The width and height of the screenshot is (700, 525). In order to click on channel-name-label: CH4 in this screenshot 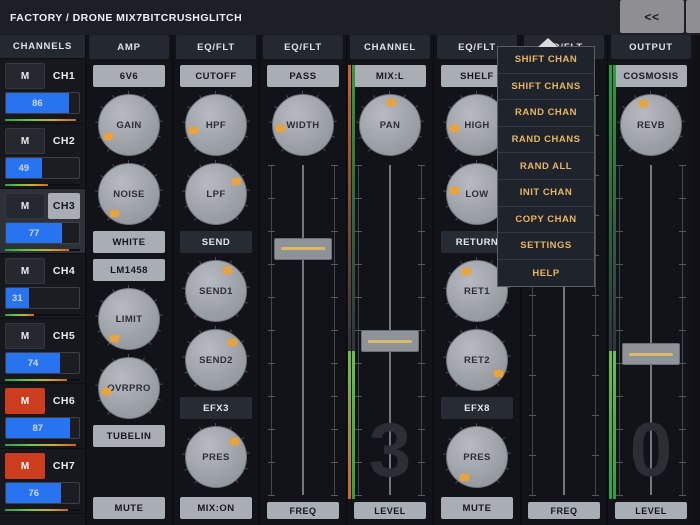, I will do `click(64, 271)`.